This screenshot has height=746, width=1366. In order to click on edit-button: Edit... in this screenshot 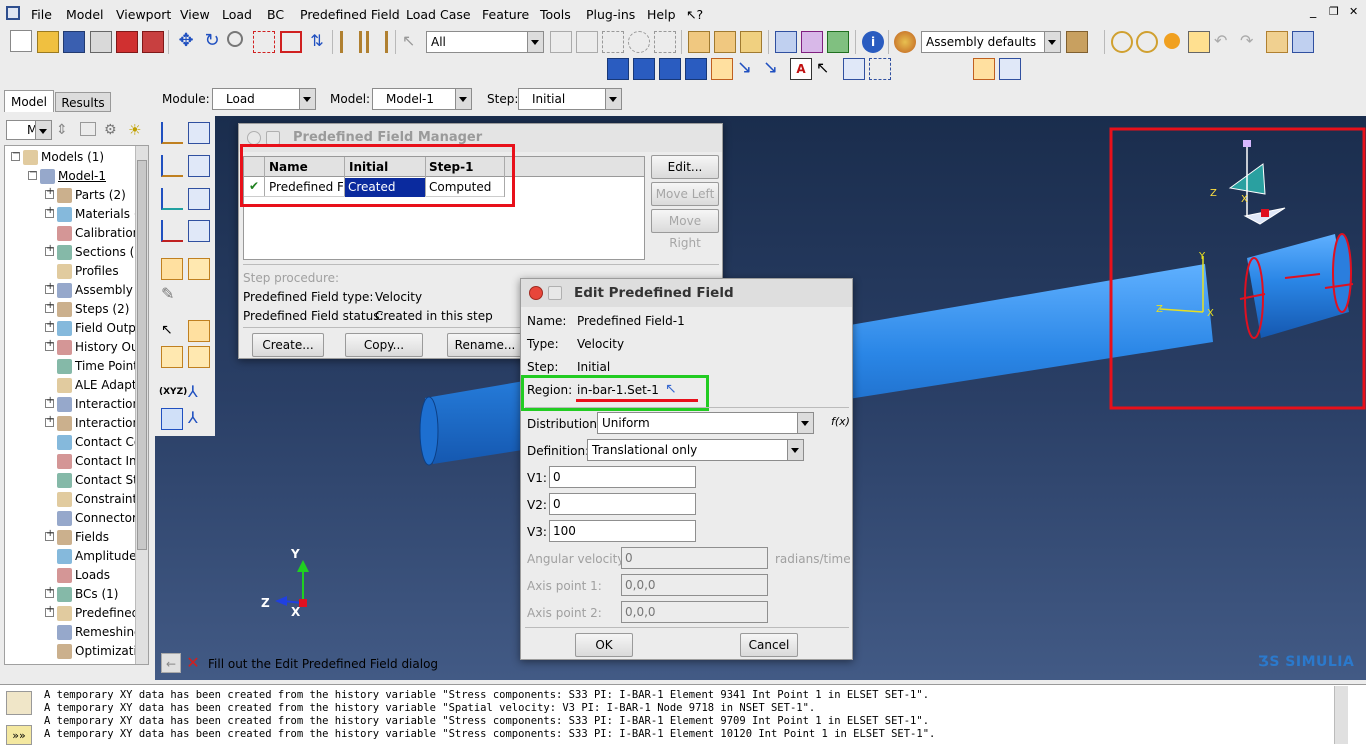, I will do `click(685, 167)`.